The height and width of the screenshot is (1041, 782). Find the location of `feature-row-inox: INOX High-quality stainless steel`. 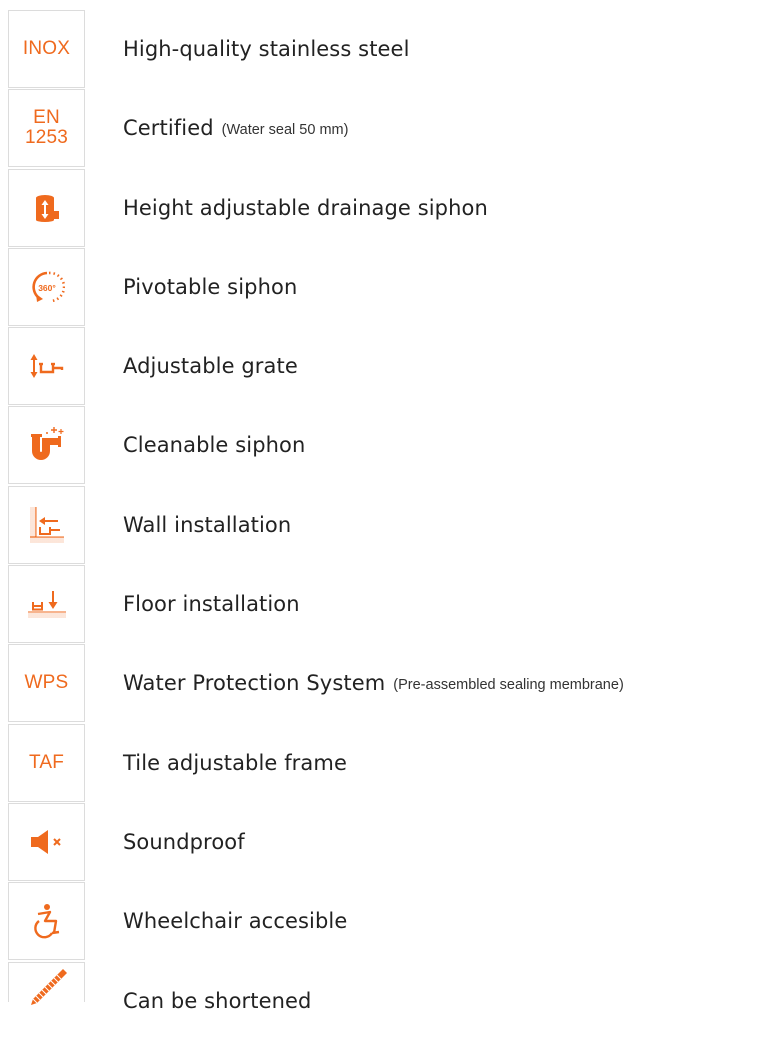

feature-row-inox: INOX High-quality stainless steel is located at coordinates (395, 49).